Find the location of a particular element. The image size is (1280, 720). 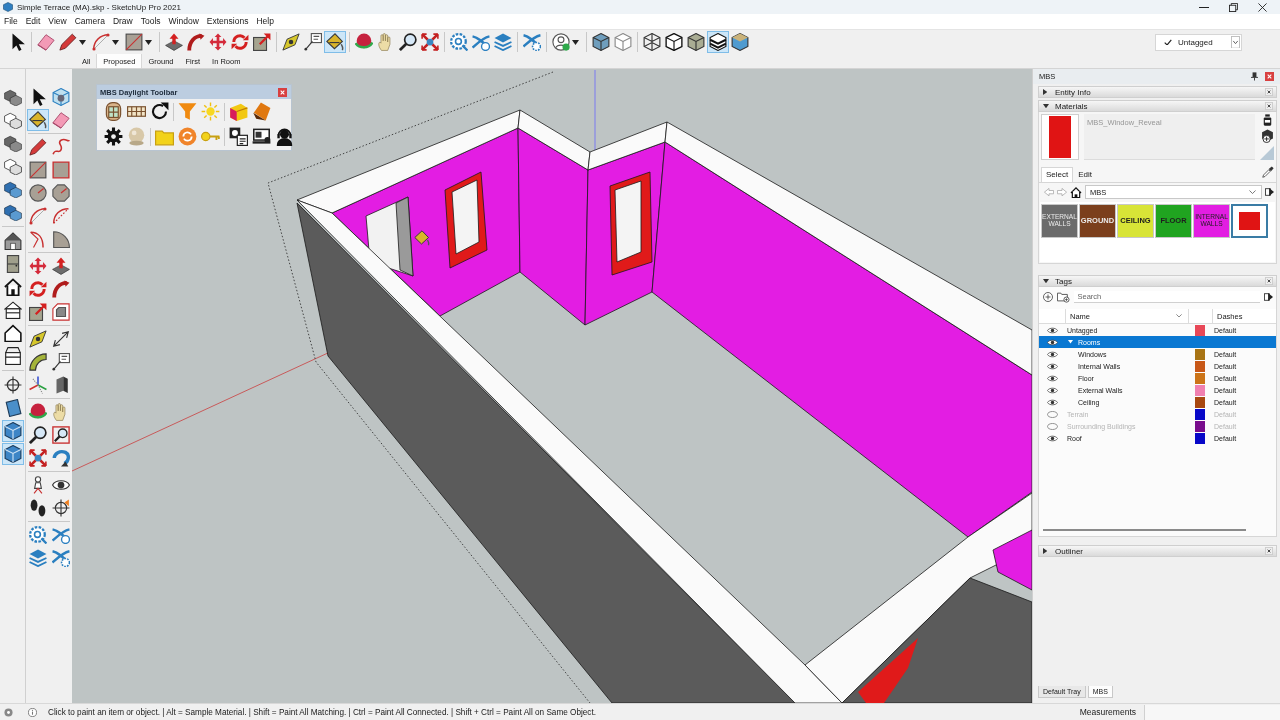

push-pull-icon is located at coordinates (174, 42).